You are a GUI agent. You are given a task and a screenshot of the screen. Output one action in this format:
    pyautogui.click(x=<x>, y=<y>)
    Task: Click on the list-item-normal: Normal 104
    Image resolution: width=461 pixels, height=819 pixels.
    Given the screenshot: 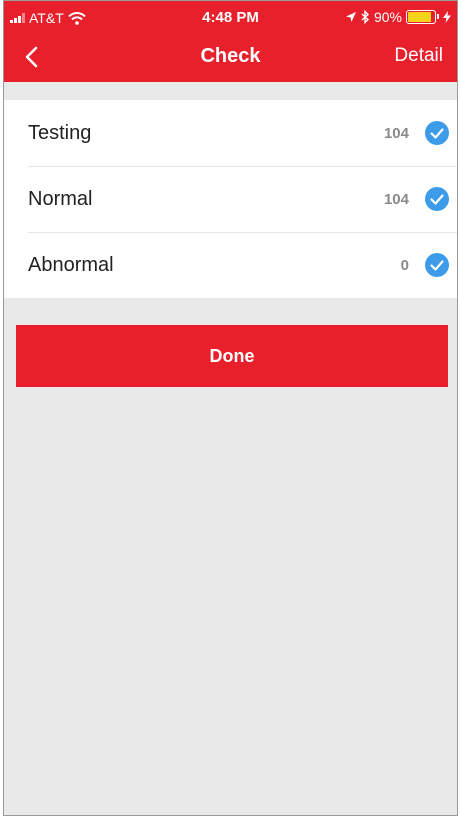 What is the action you would take?
    pyautogui.click(x=230, y=199)
    